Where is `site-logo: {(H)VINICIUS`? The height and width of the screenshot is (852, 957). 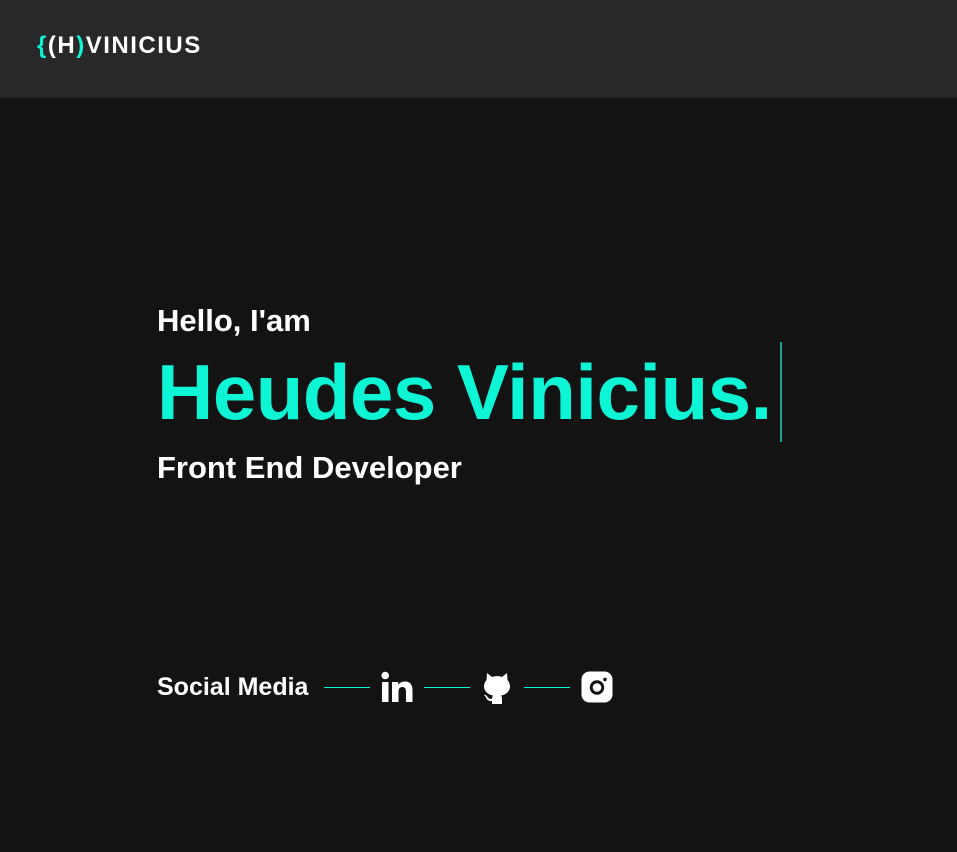
site-logo: {(H)VINICIUS is located at coordinates (119, 46).